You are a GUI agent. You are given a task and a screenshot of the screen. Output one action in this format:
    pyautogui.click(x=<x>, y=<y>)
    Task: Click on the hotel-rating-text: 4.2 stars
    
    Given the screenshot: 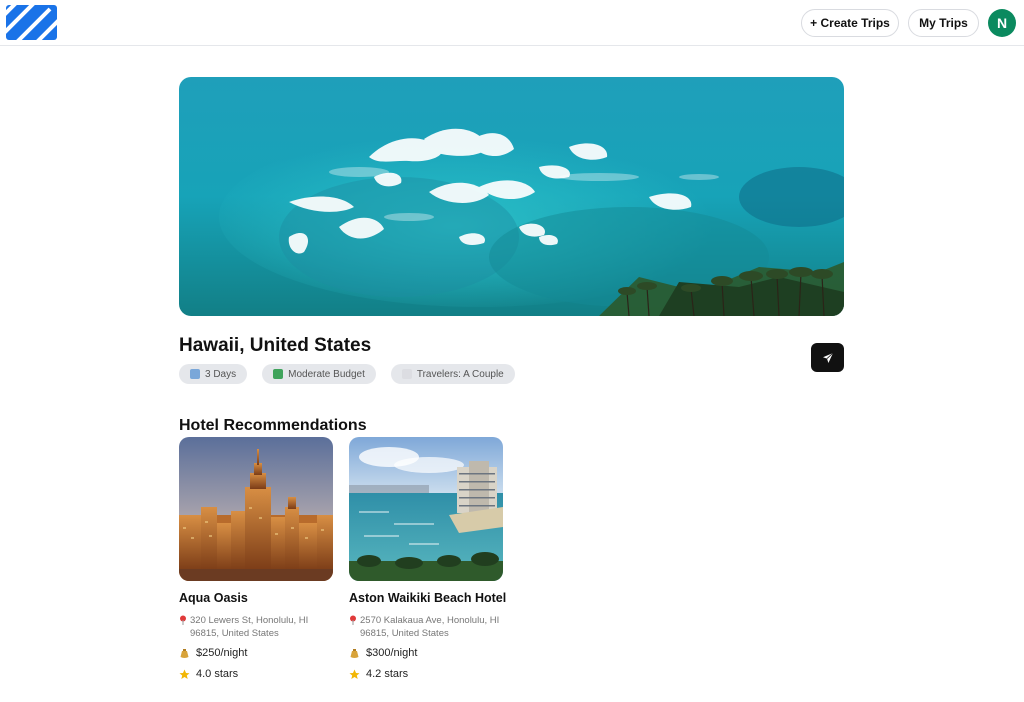 What is the action you would take?
    pyautogui.click(x=387, y=674)
    